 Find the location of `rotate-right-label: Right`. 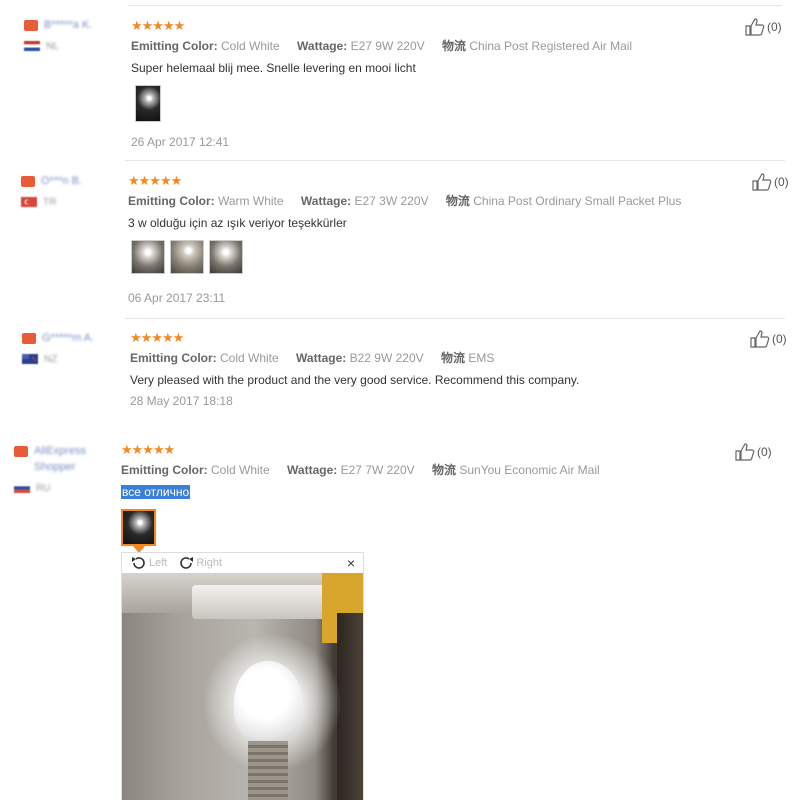

rotate-right-label: Right is located at coordinates (209, 563).